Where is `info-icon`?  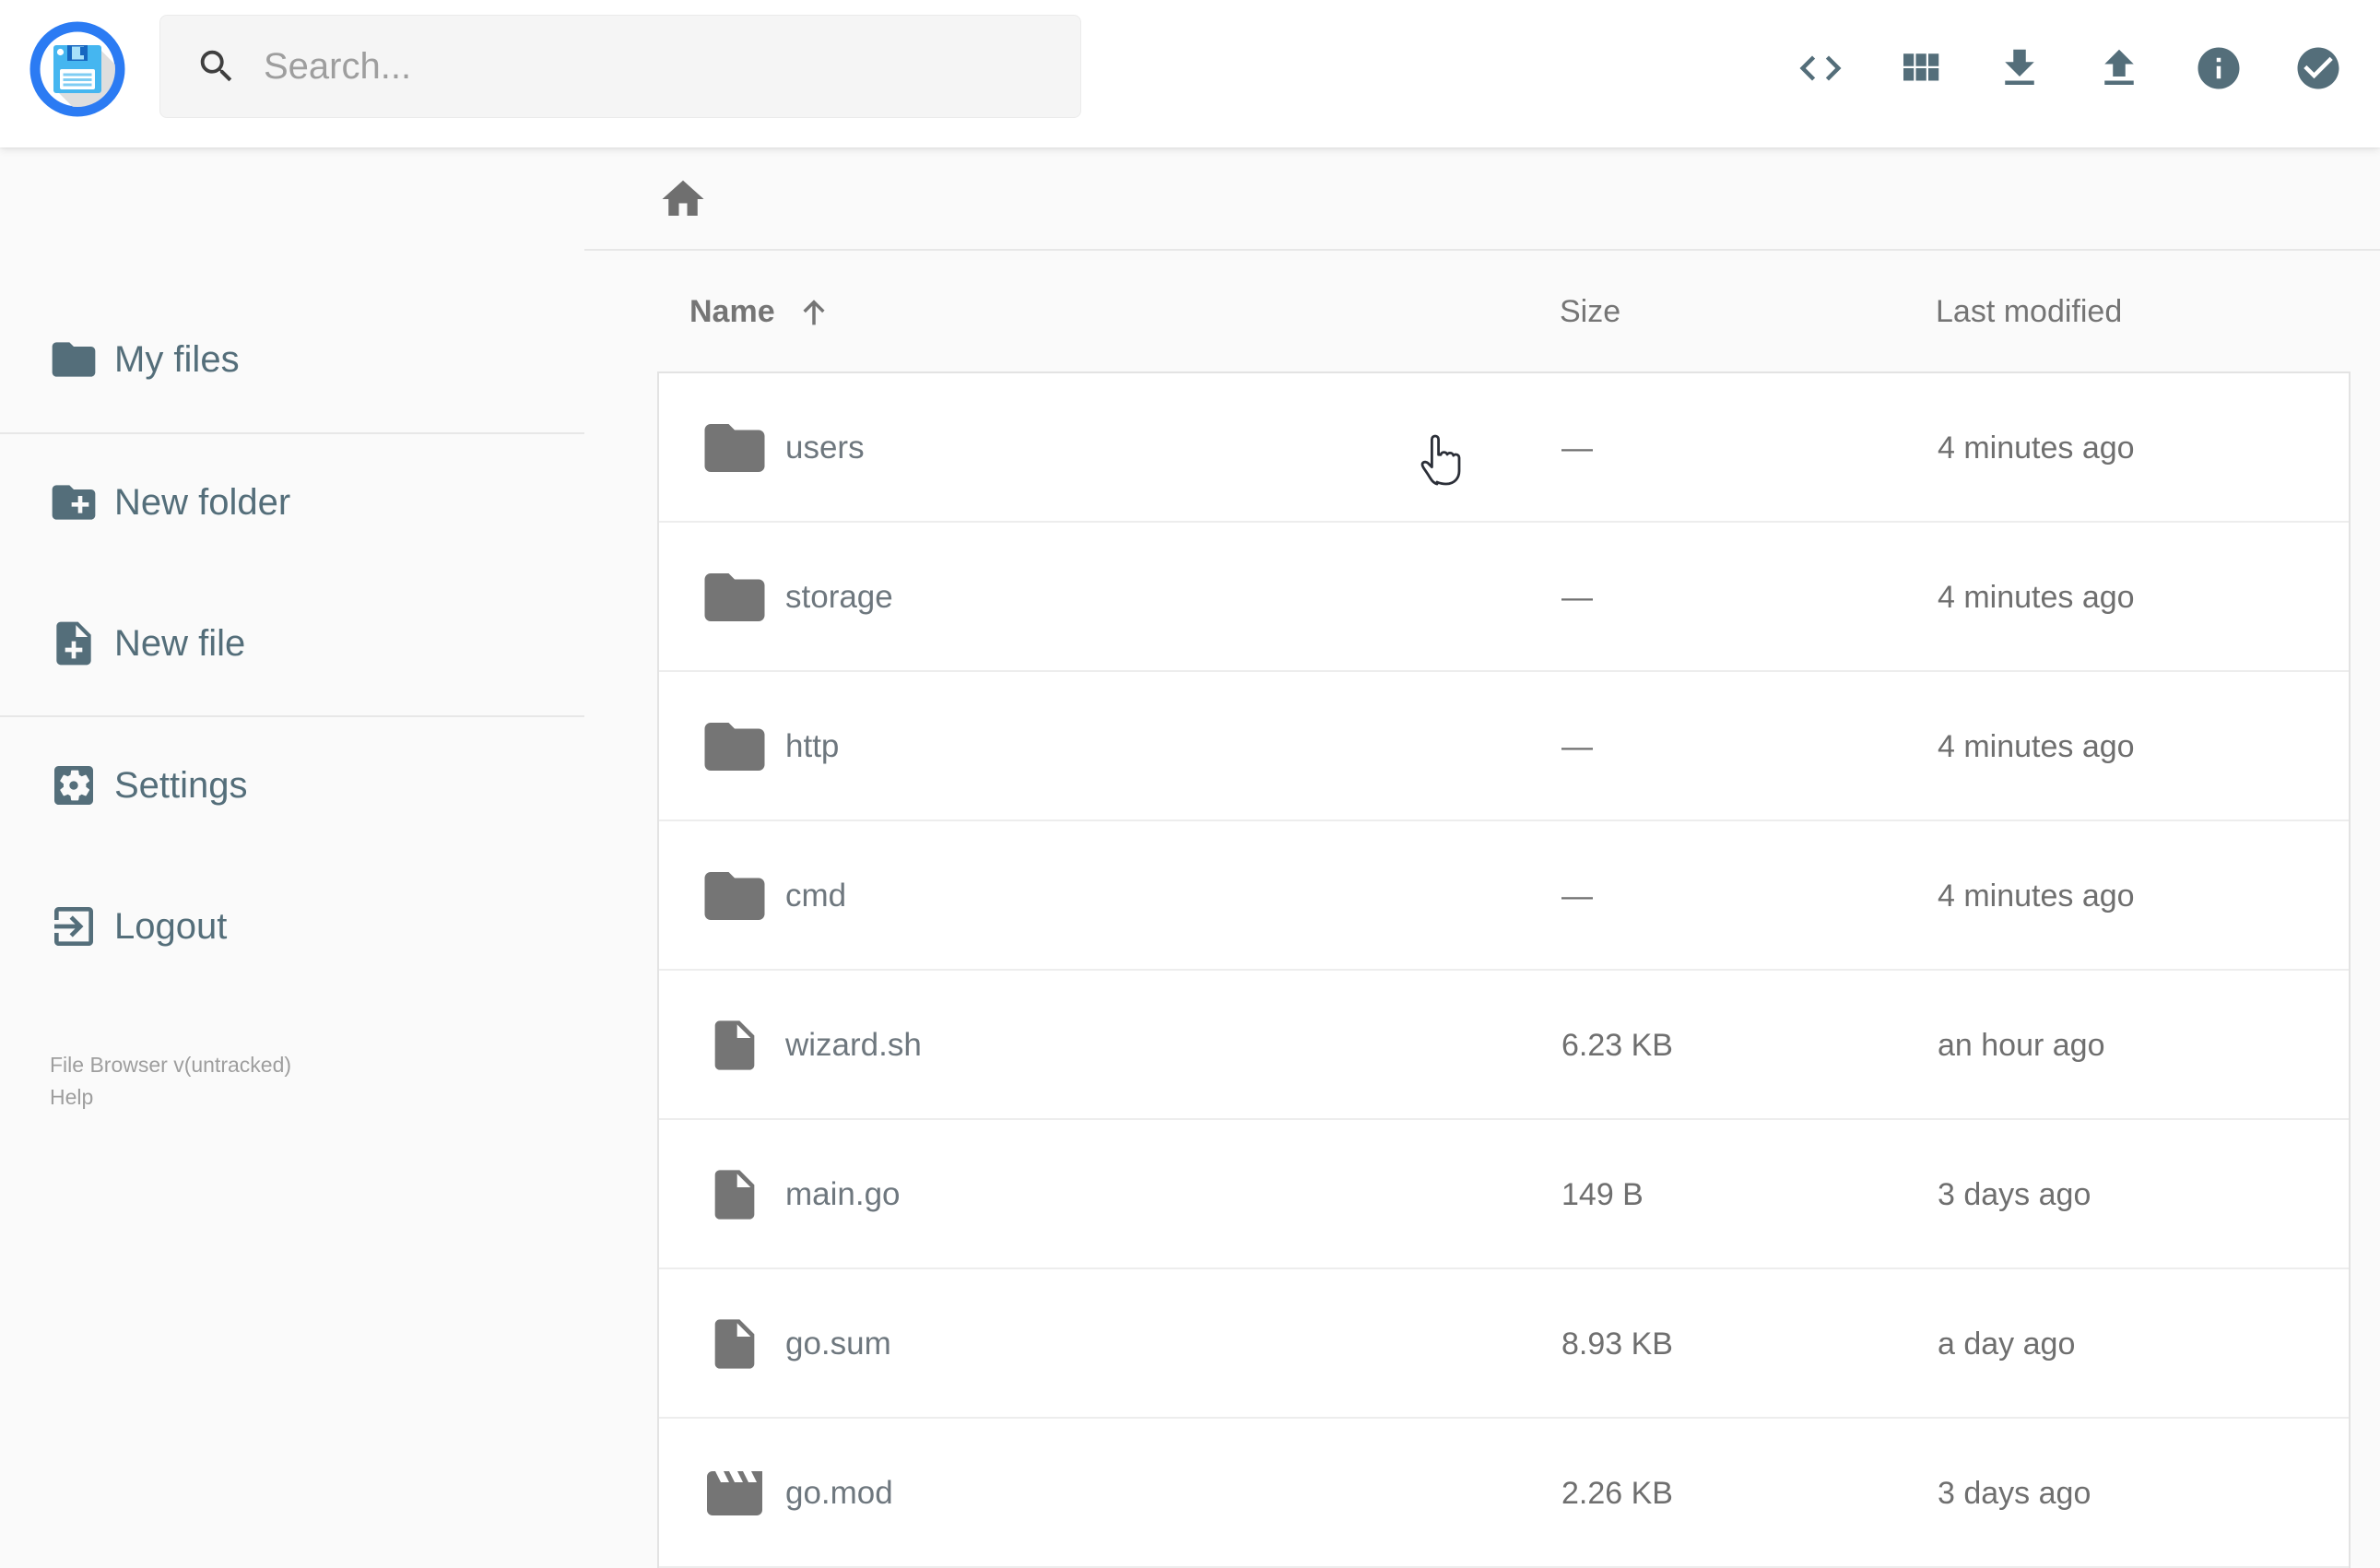
info-icon is located at coordinates (2219, 68).